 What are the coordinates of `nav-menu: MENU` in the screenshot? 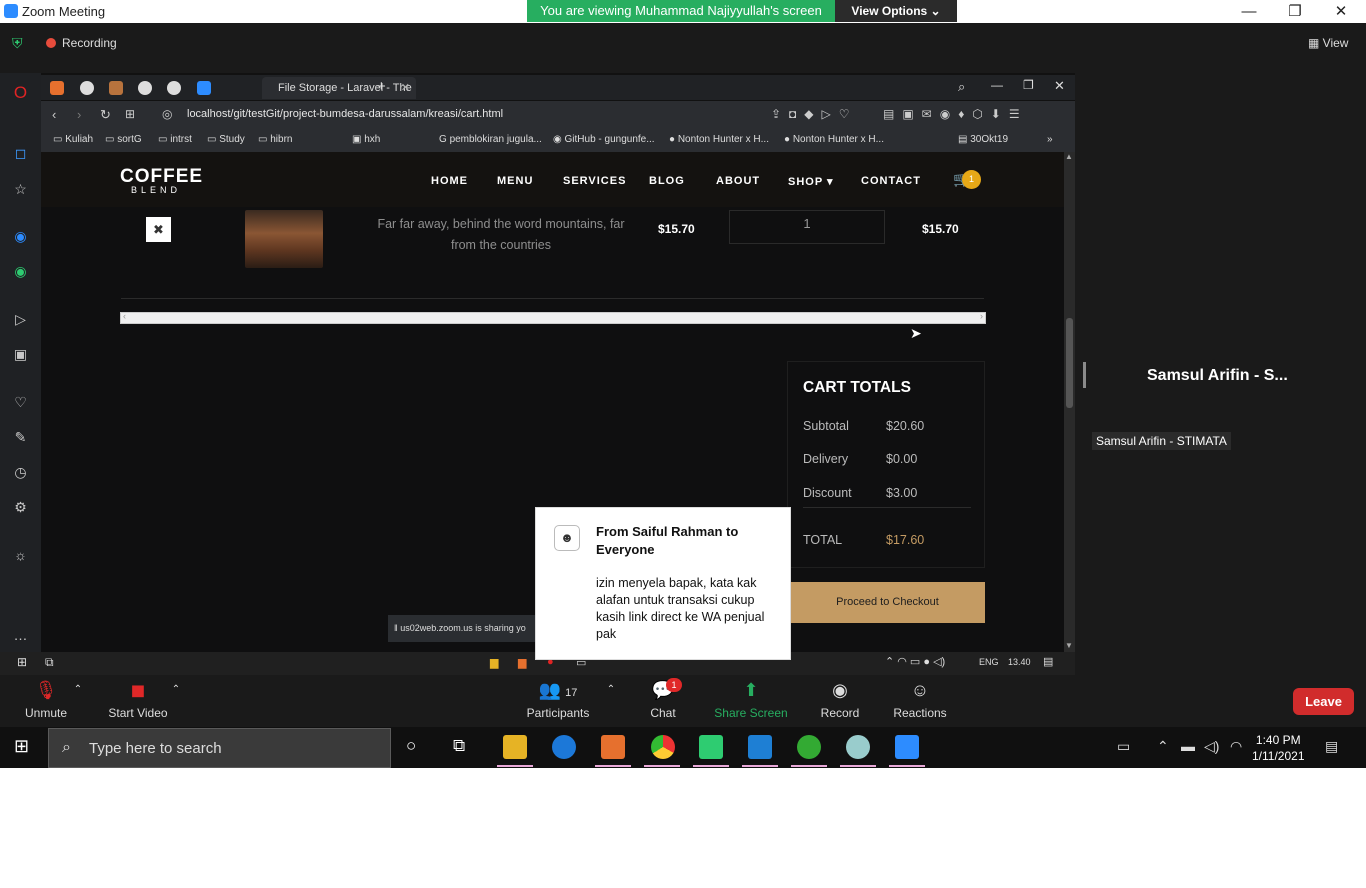 It's located at (515, 181).